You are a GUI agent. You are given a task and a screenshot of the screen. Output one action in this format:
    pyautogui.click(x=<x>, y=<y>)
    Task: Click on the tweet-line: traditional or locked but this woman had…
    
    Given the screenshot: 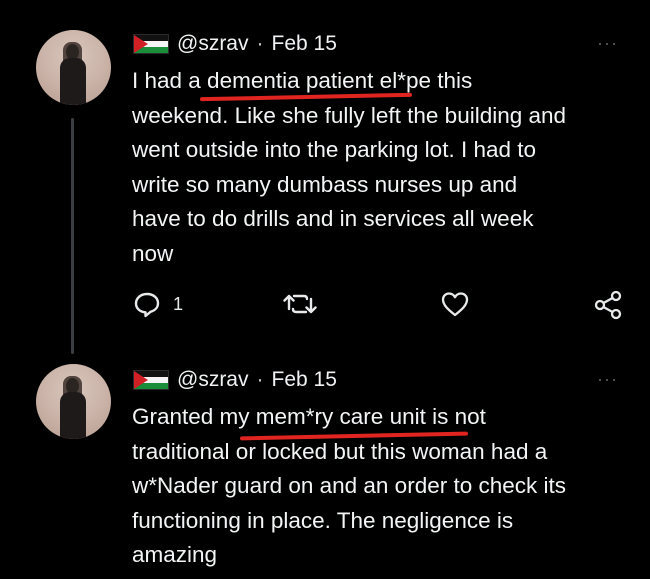 What is the action you would take?
    pyautogui.click(x=340, y=451)
    